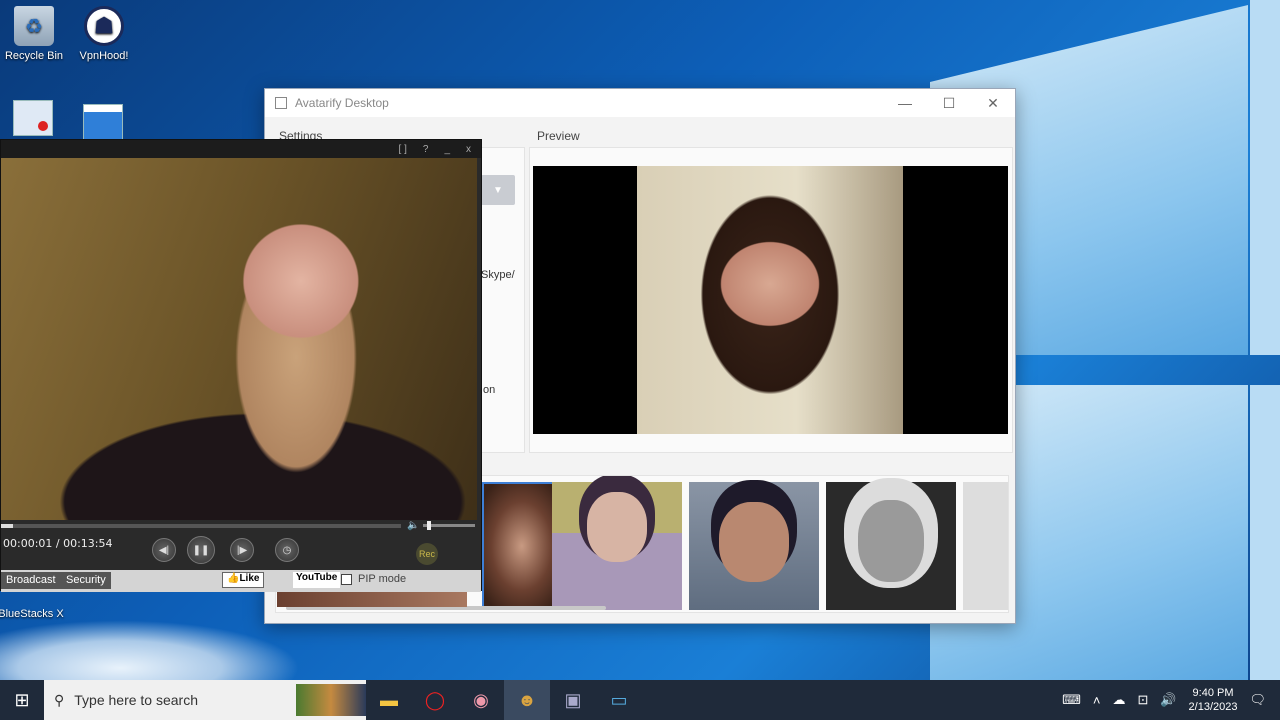  Describe the element at coordinates (317, 580) in the screenshot. I see `youtube-button: YouTube` at that location.